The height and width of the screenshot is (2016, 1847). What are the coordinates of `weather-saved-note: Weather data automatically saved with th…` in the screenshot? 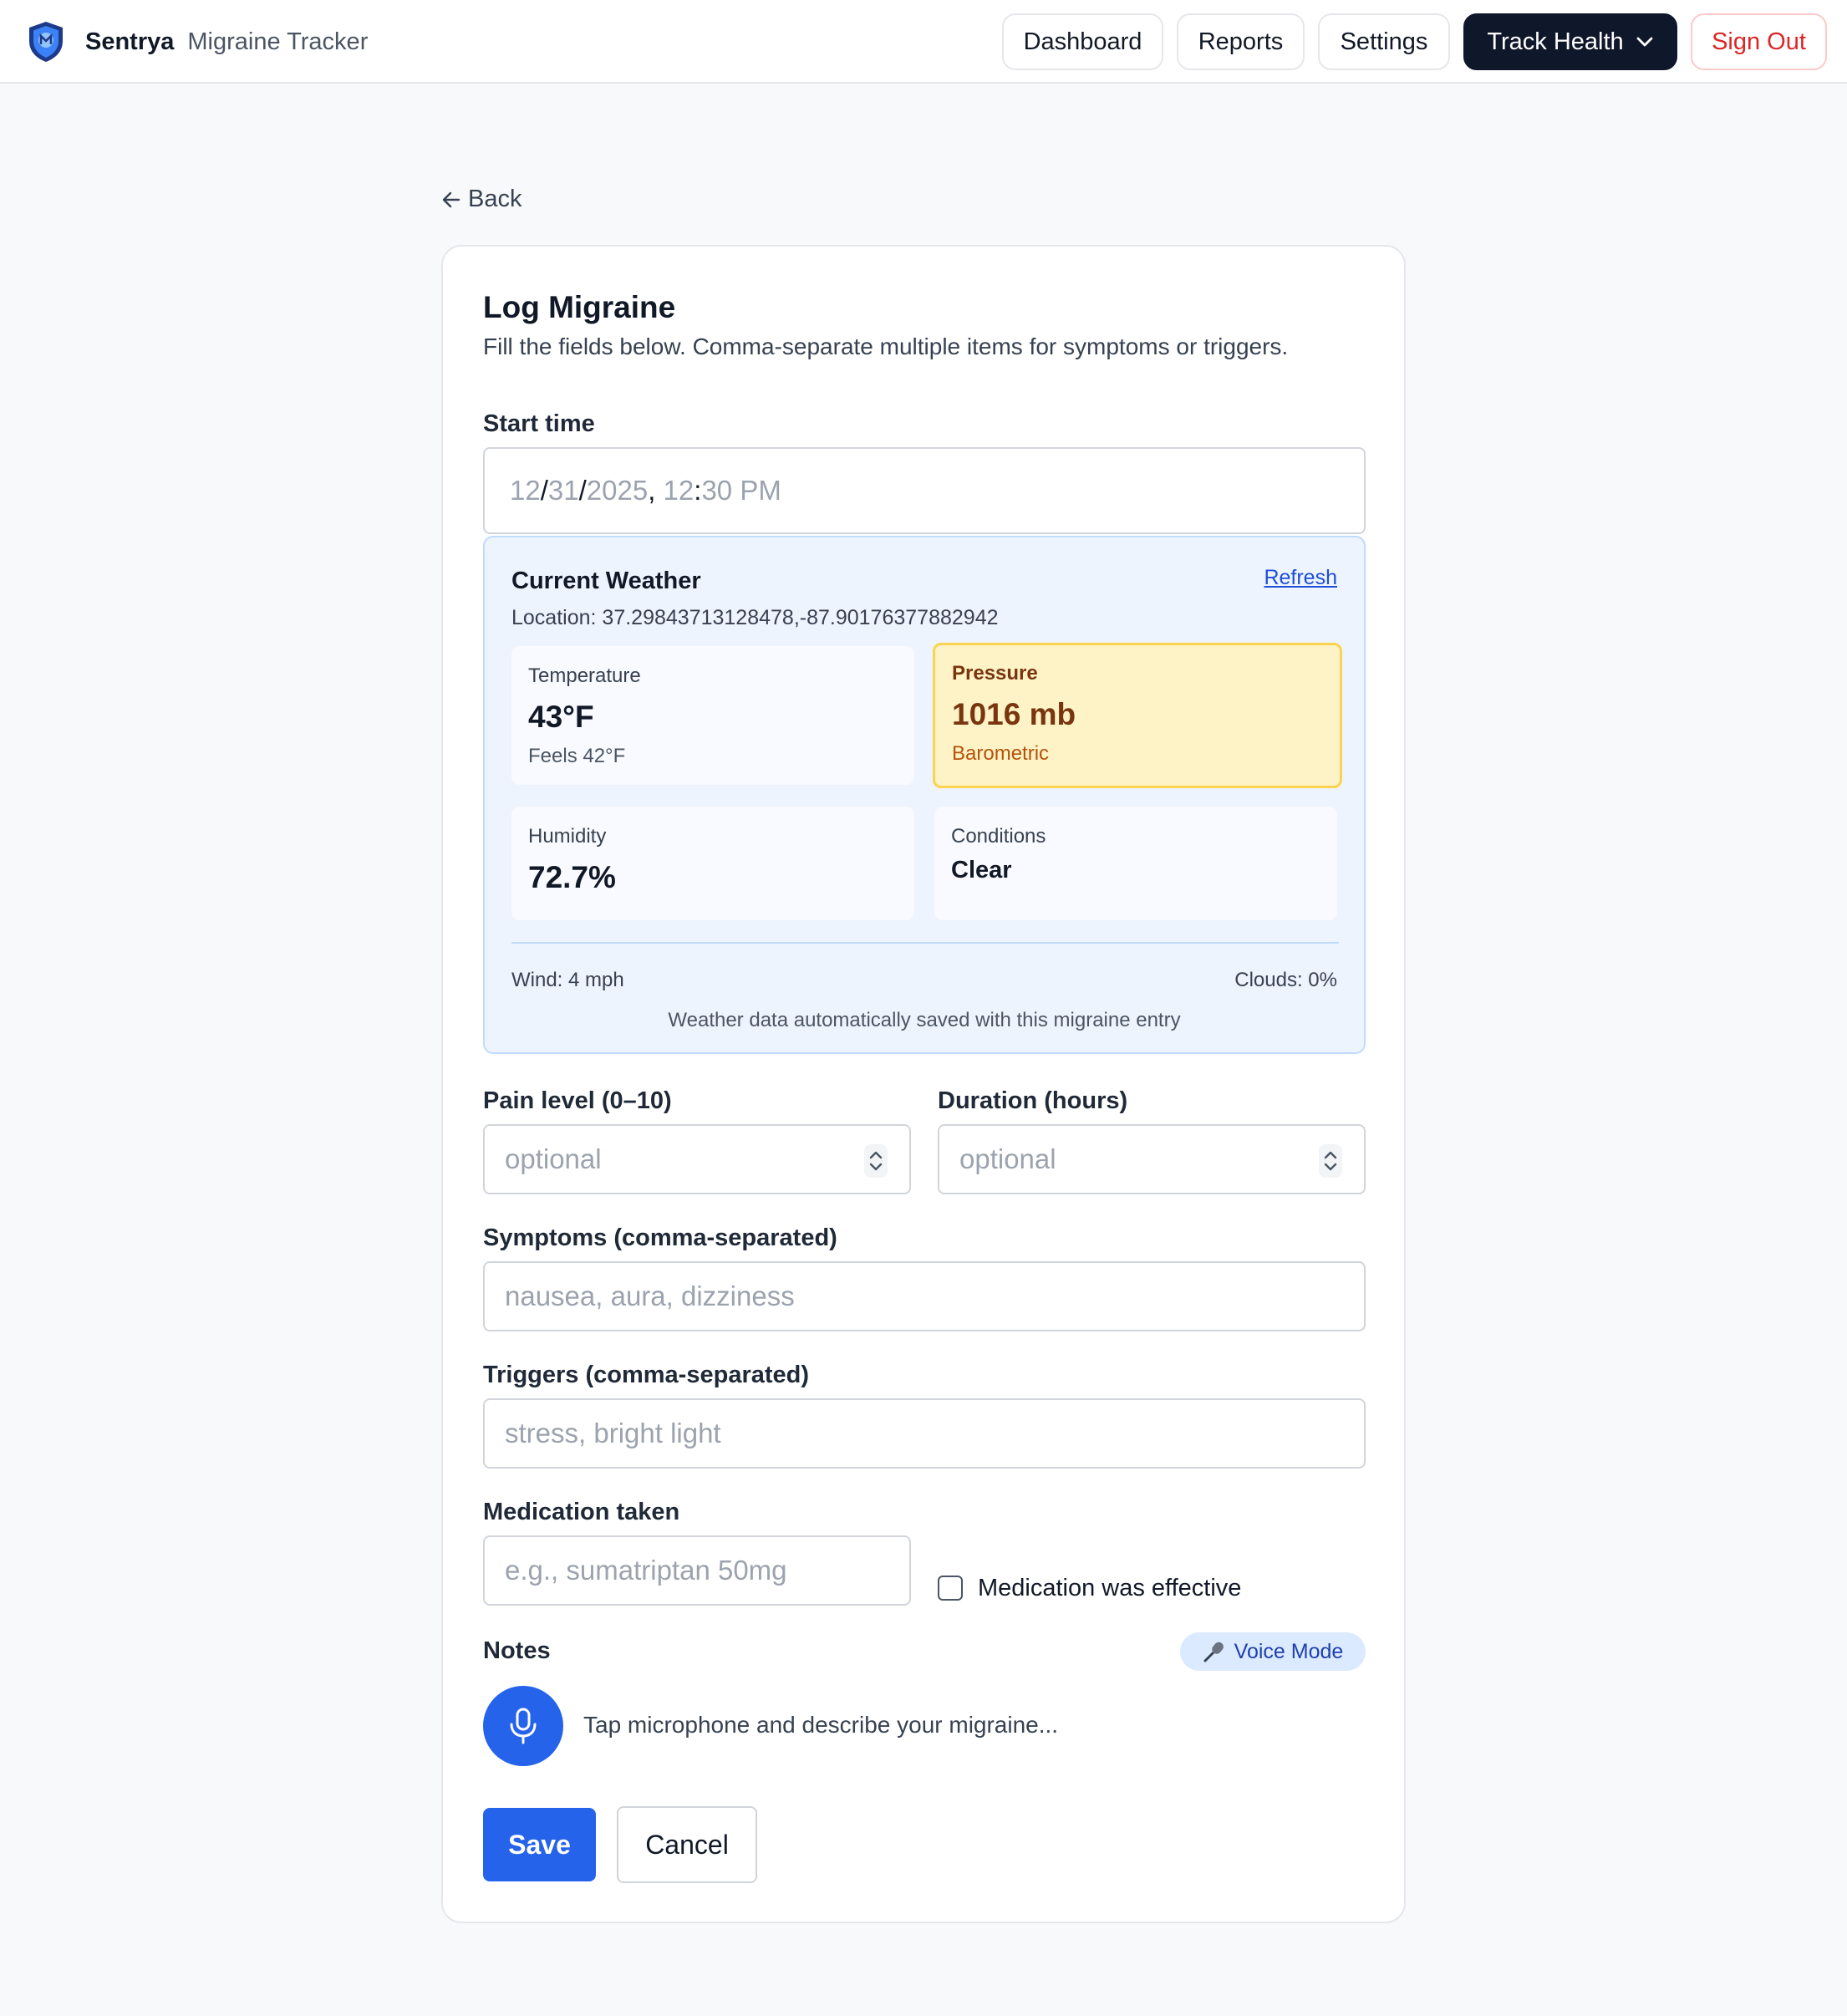 It's located at (924, 1020).